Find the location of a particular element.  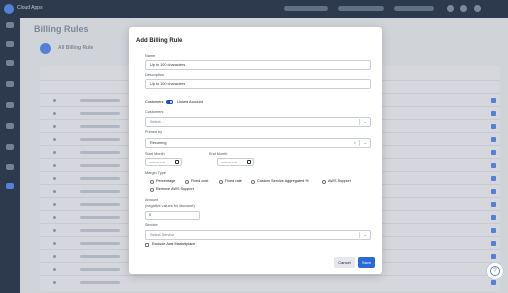

description-value: Up to 100 characters is located at coordinates (168, 84).